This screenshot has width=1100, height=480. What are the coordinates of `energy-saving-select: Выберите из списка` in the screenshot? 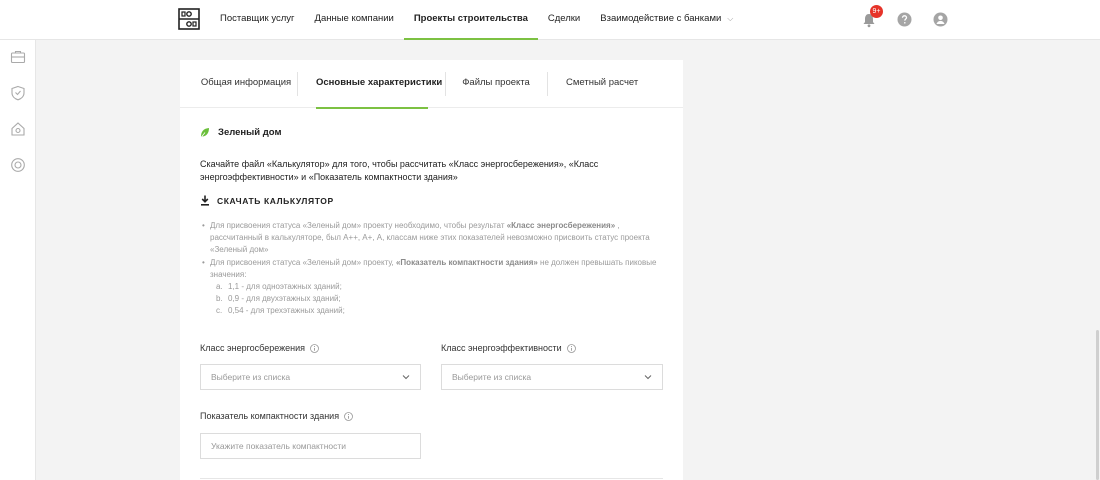 It's located at (310, 377).